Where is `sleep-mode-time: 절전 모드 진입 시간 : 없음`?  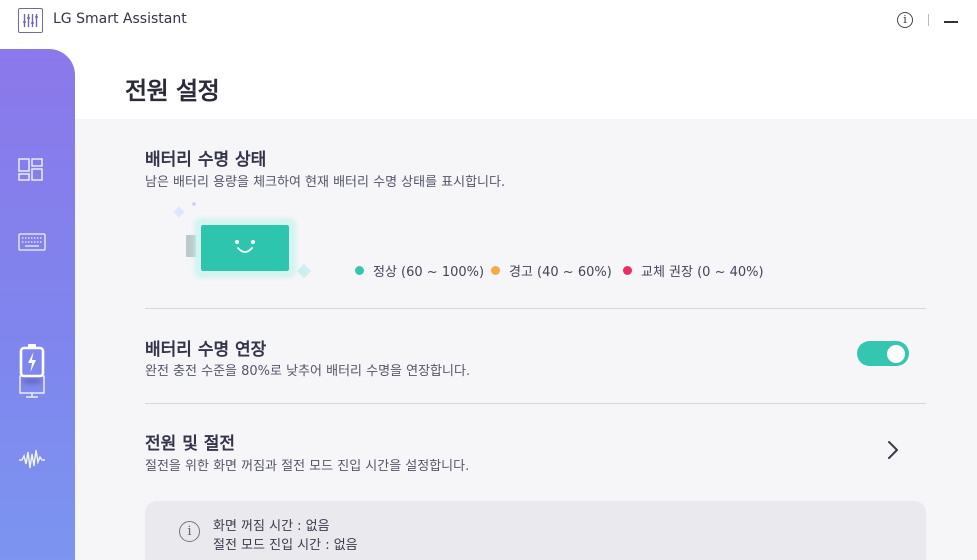
sleep-mode-time: 절전 모드 진입 시간 : 없음 is located at coordinates (285, 545).